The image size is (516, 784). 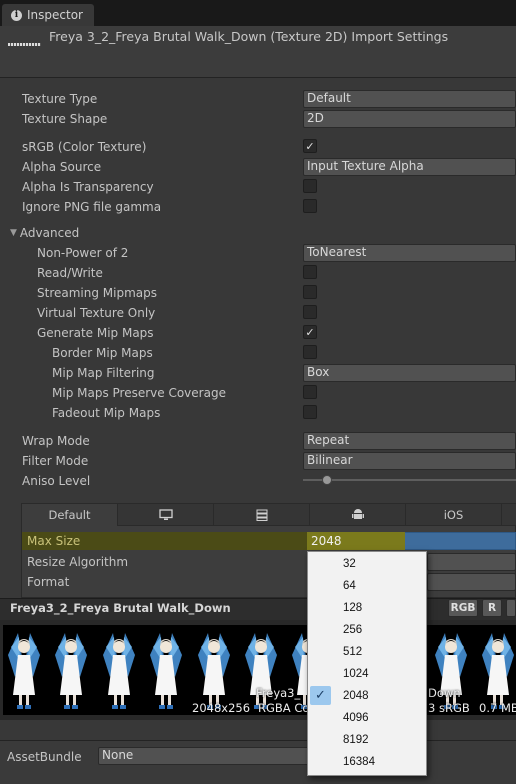 I want to click on advanced-foldout: ▼ Advanced, so click(x=44, y=233).